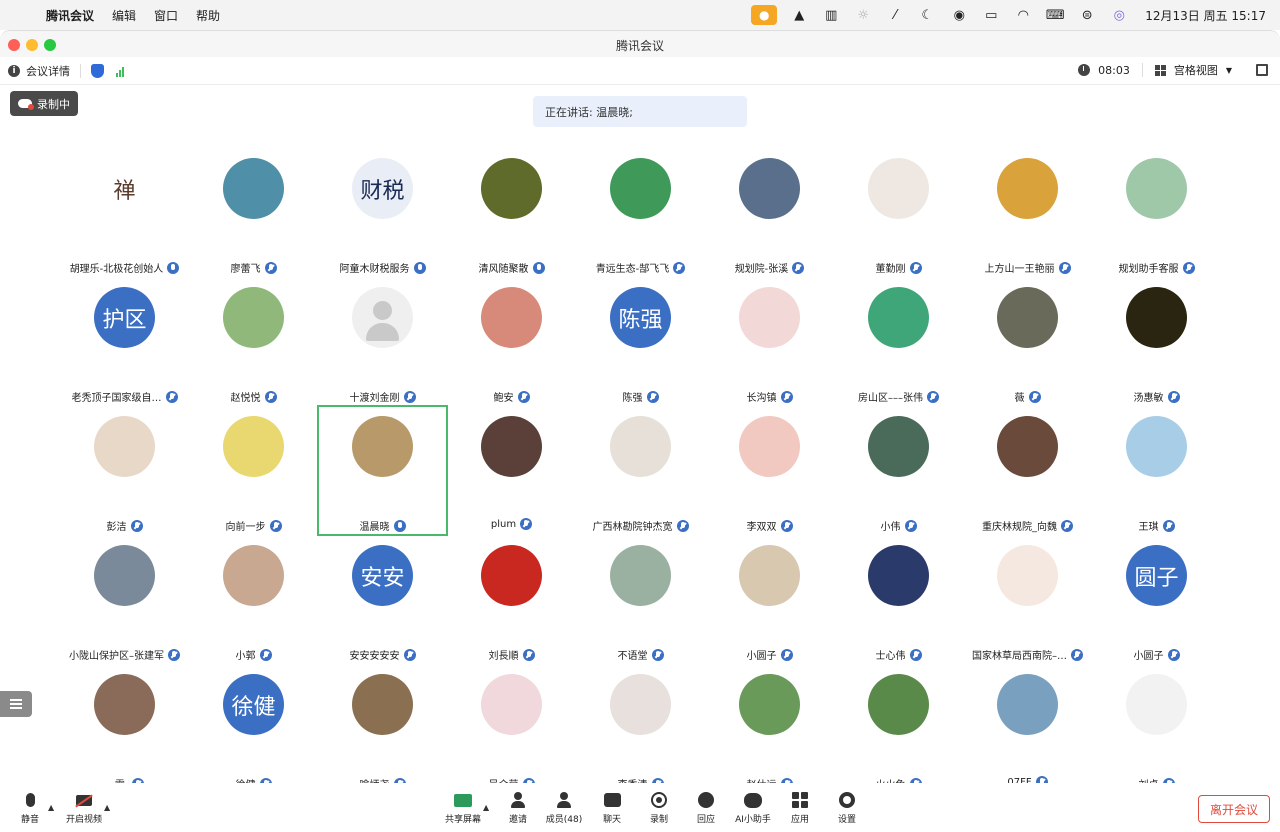  Describe the element at coordinates (1055, 15) in the screenshot. I see `input-method-icon: ⌨` at that location.